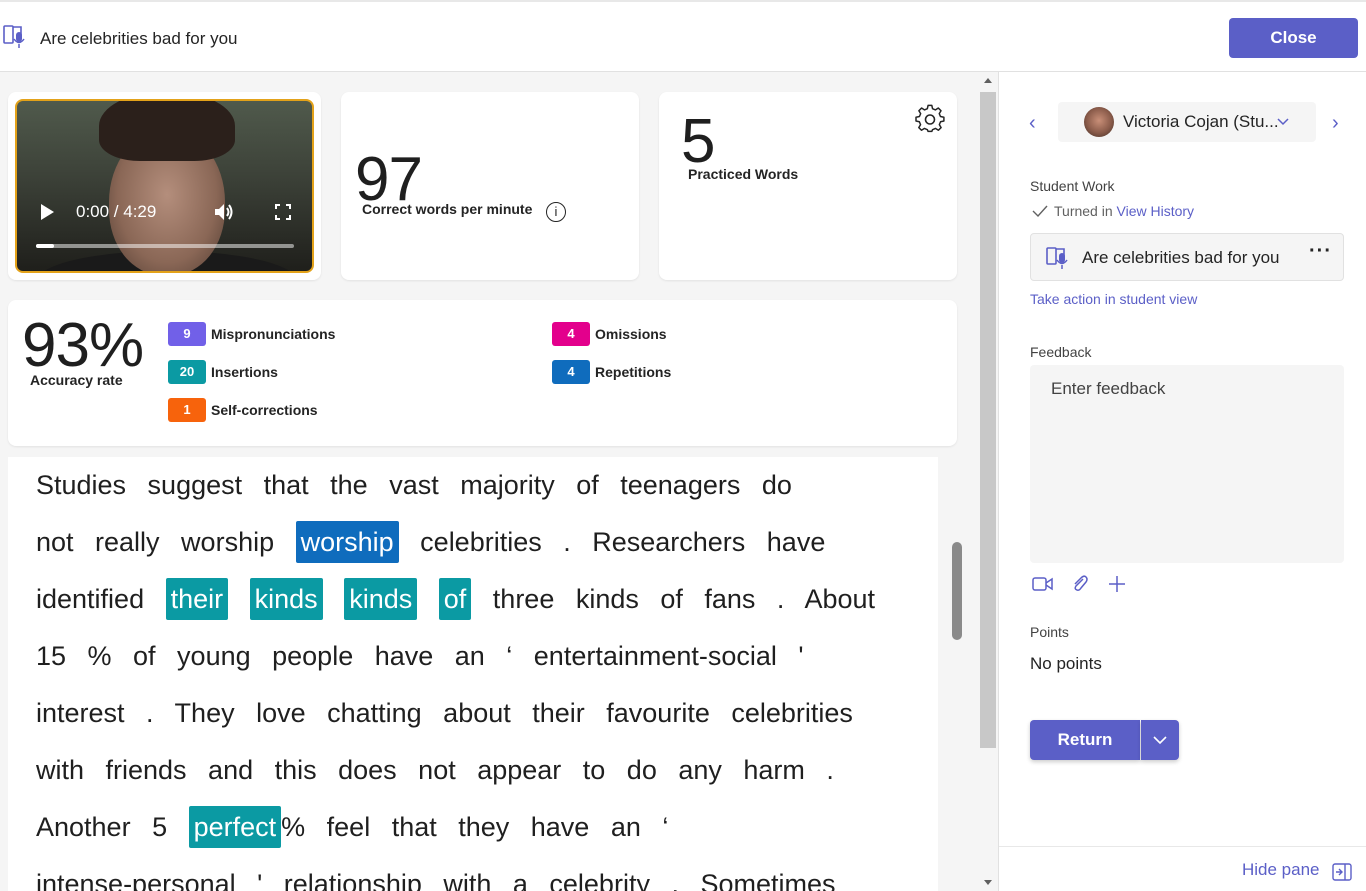 This screenshot has height=891, width=1366. I want to click on checkmark-icon, so click(1040, 211).